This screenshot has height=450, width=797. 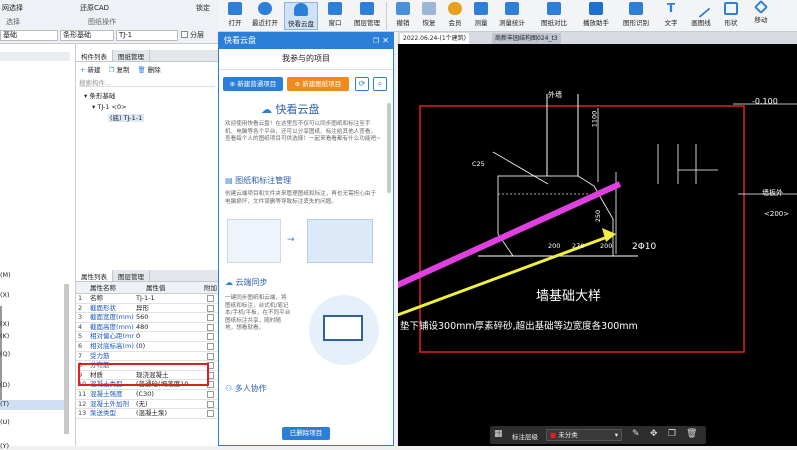 What do you see at coordinates (301, 16) in the screenshot?
I see `cloud-disk-button: 快看云盘` at bounding box center [301, 16].